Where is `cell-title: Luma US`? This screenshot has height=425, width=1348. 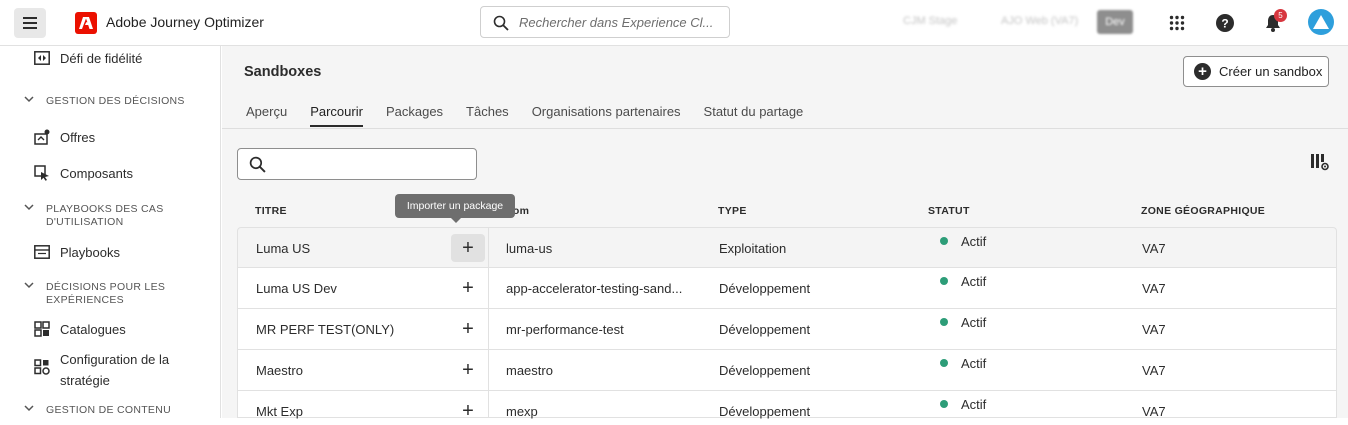 cell-title: Luma US is located at coordinates (283, 248).